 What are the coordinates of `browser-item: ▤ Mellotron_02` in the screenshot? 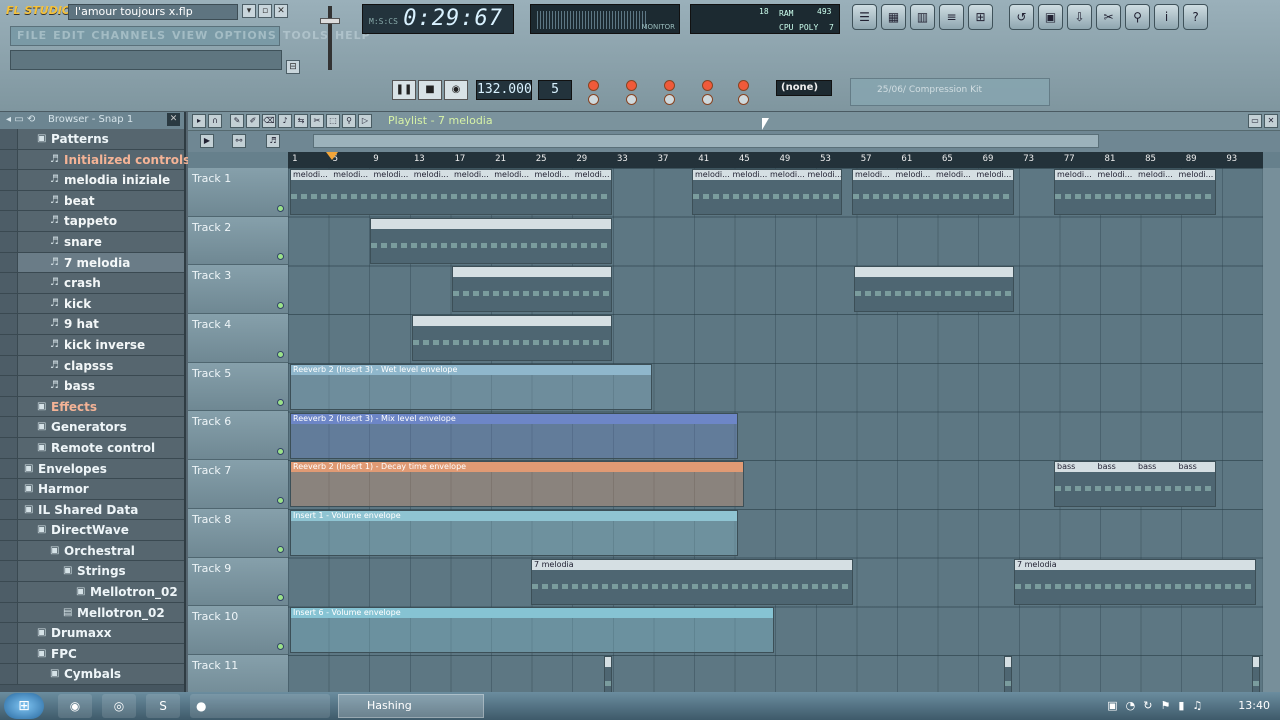 It's located at (92, 613).